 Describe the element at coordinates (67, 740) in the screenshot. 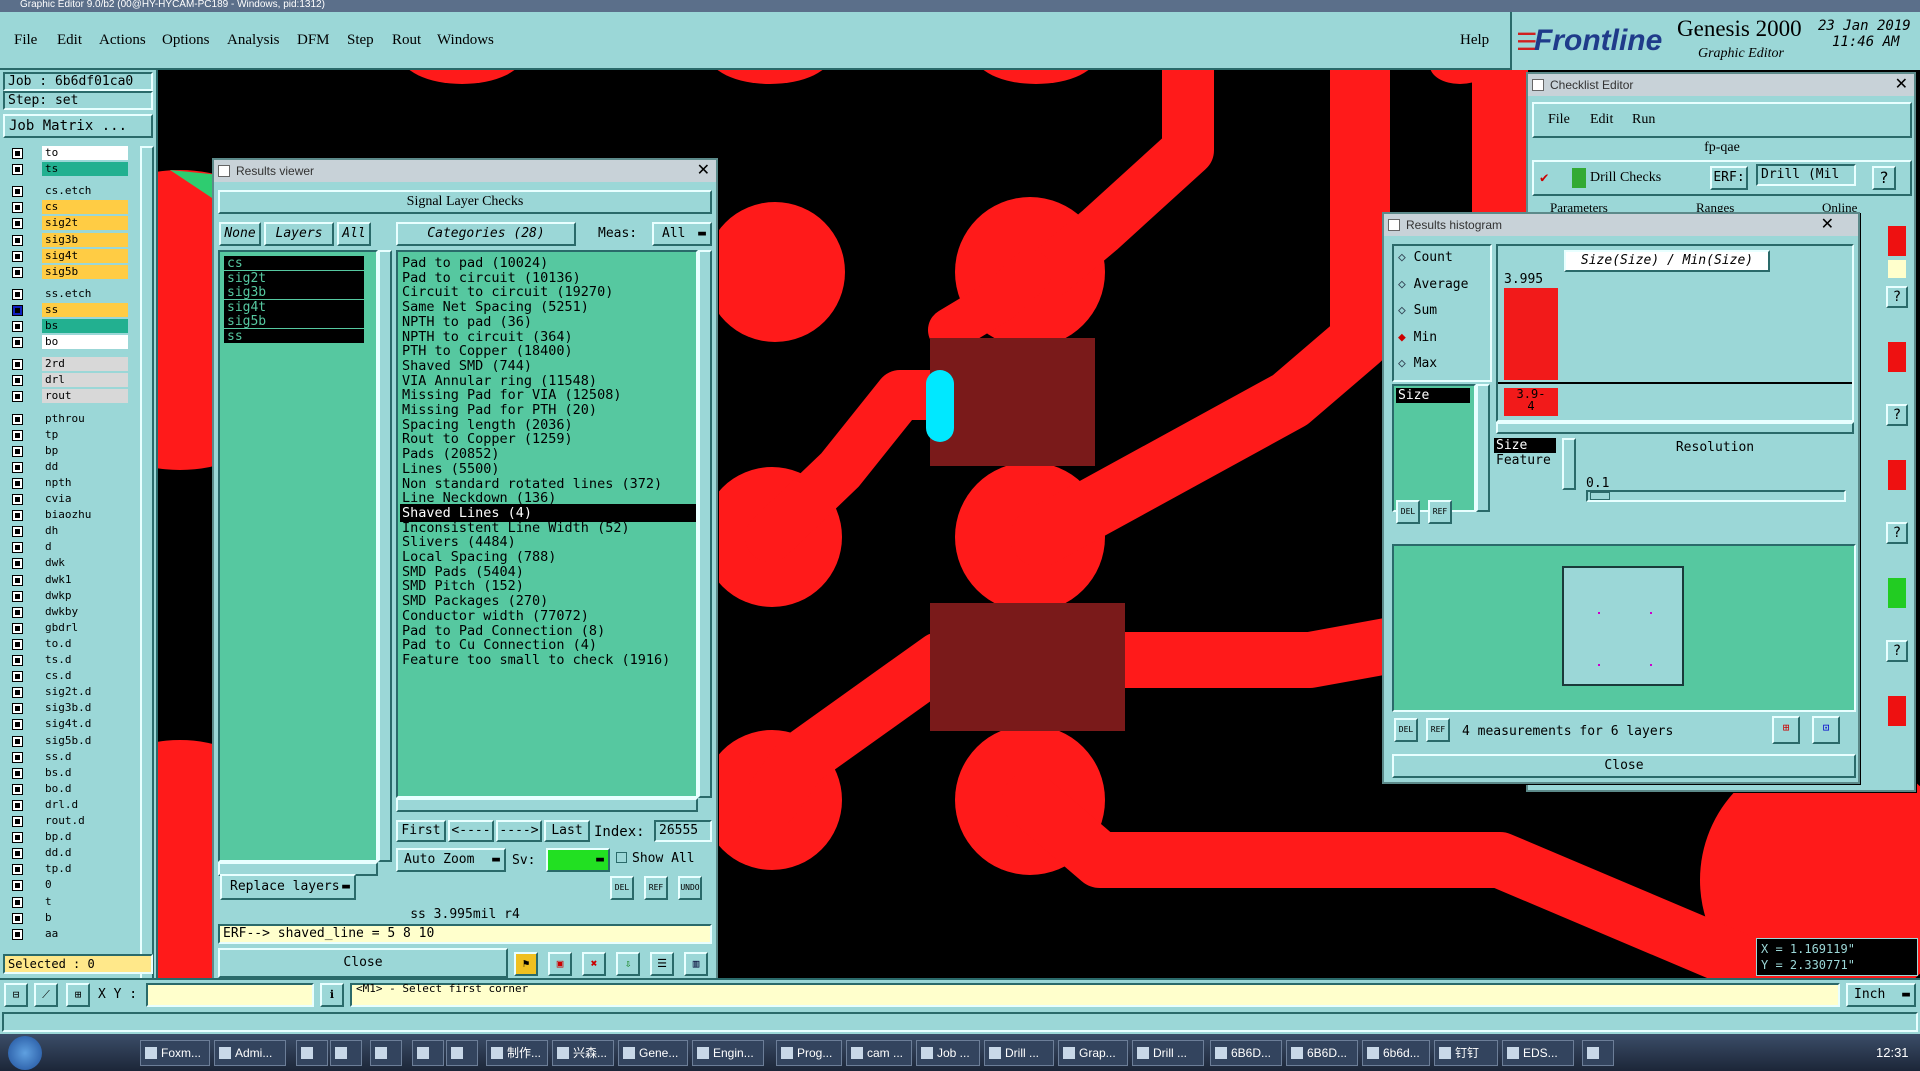

I see `layer-row-sig5b-d: sig5b.d` at that location.